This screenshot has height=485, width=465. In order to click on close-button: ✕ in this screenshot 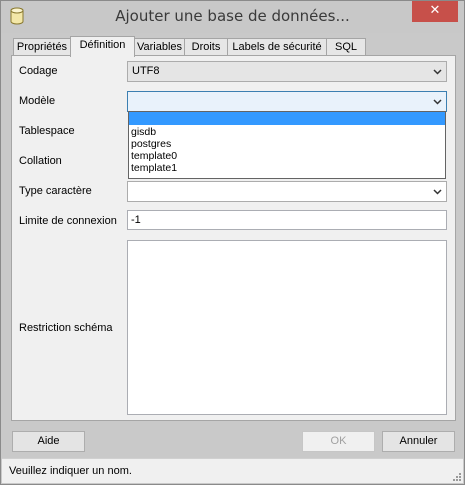, I will do `click(435, 11)`.